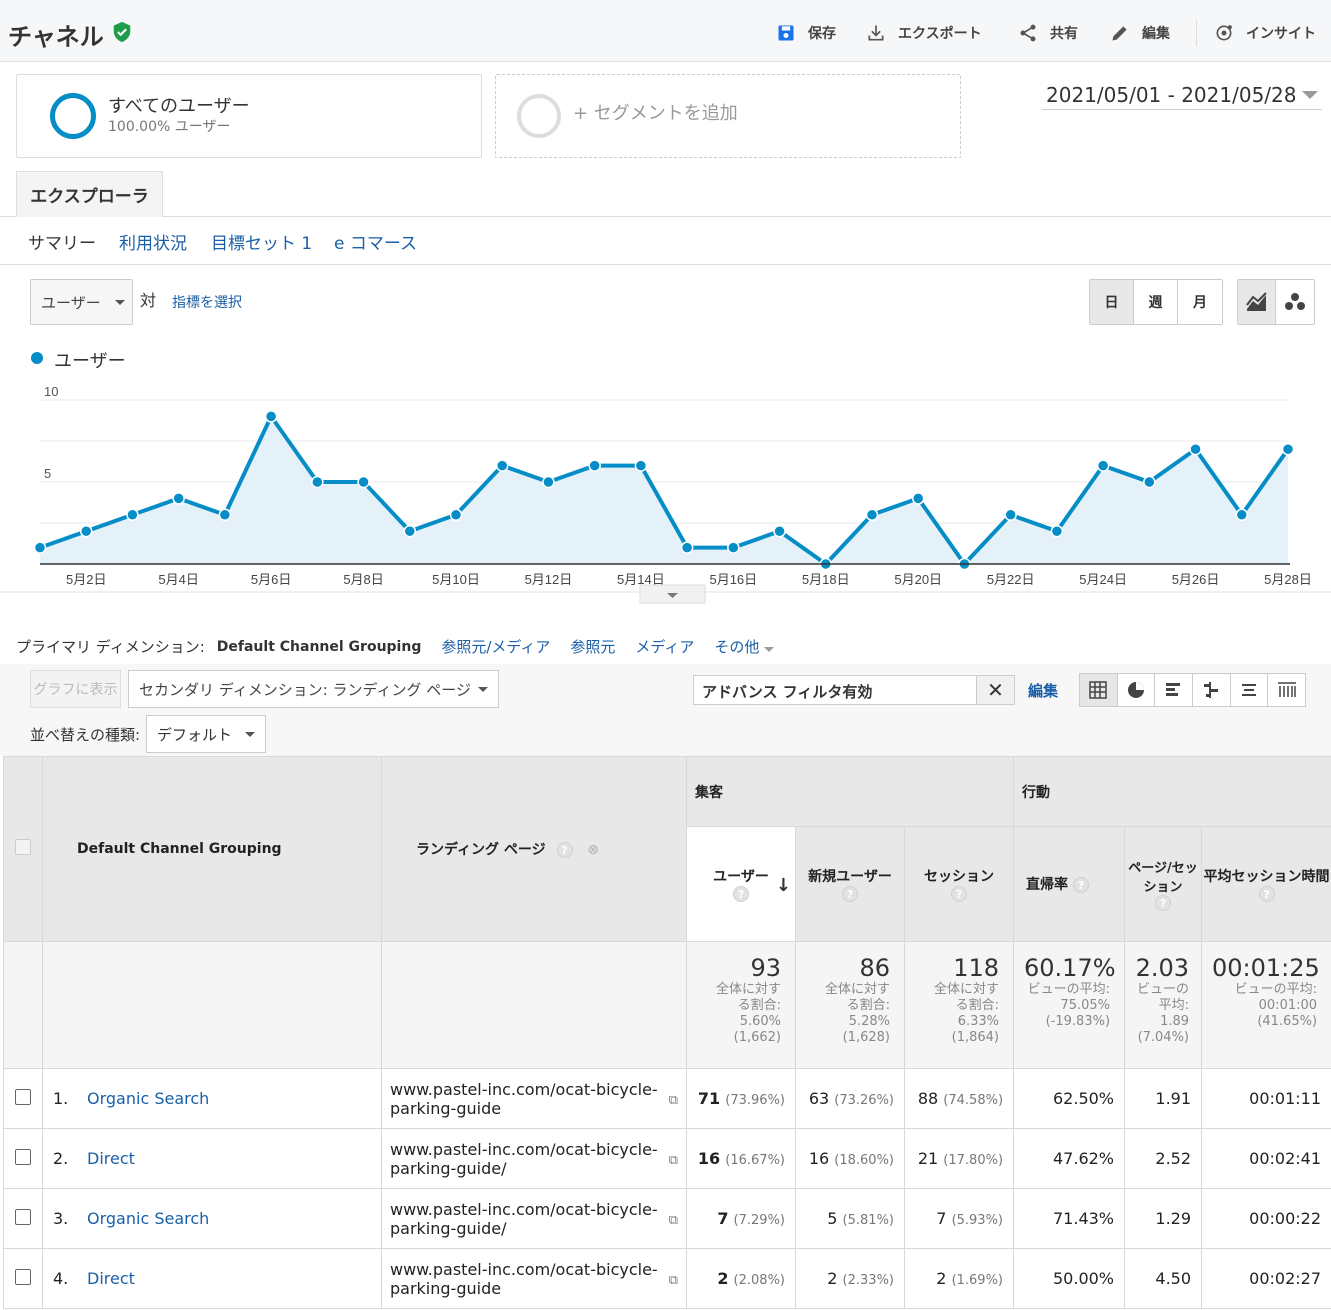 Image resolution: width=1331 pixels, height=1310 pixels. I want to click on data-table-view-button, so click(1099, 690).